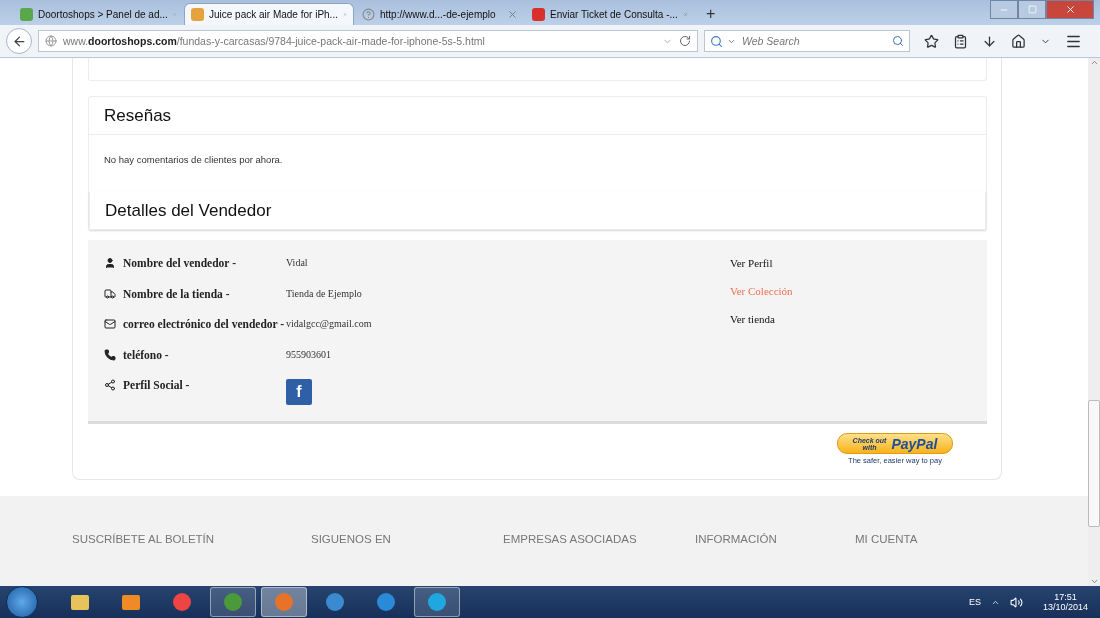  What do you see at coordinates (299, 392) in the screenshot?
I see `facebook-button: f` at bounding box center [299, 392].